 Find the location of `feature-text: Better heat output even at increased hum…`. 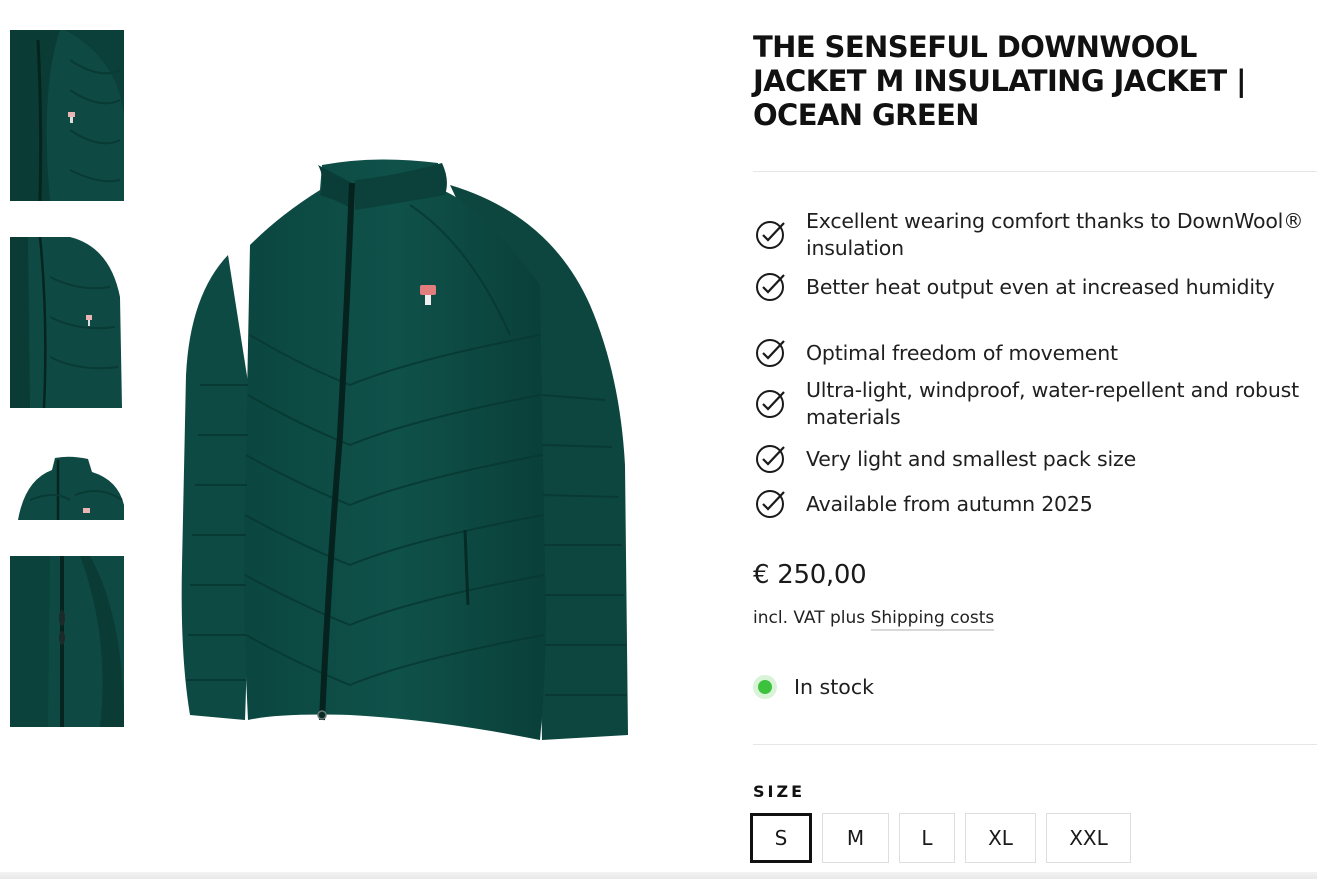

feature-text: Better heat output even at increased hum… is located at coordinates (1040, 286).